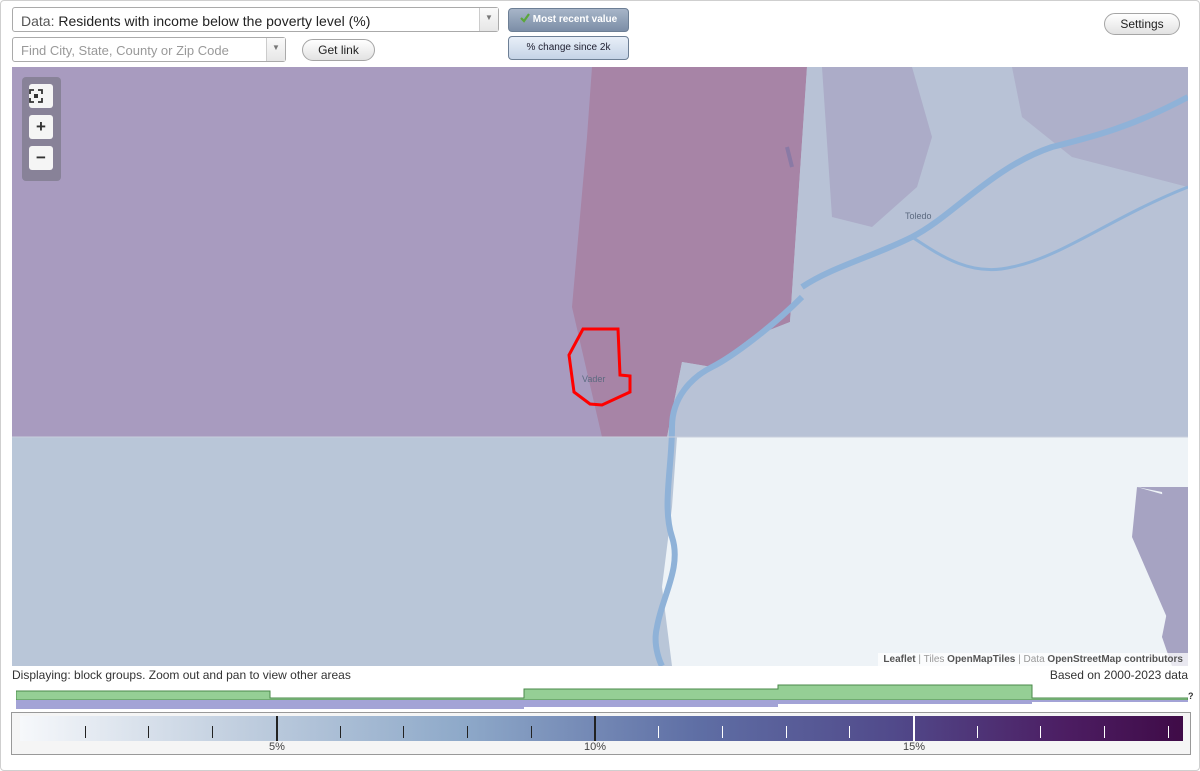 The width and height of the screenshot is (1200, 771). I want to click on zoom-out-button: −, so click(41, 158).